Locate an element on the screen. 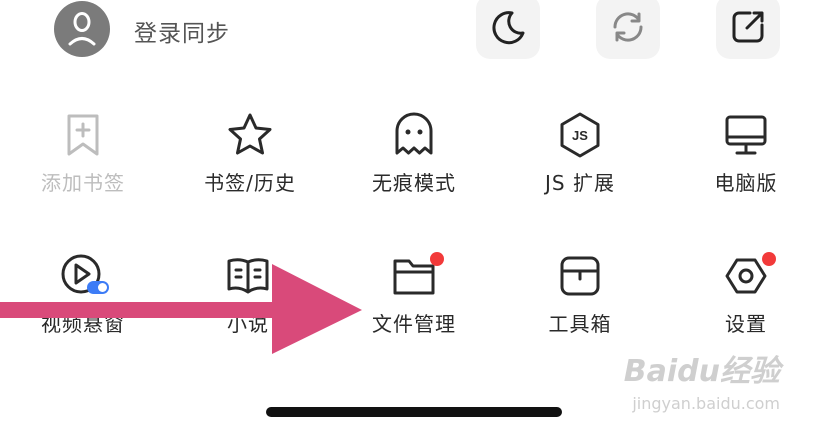  desktop-icon is located at coordinates (746, 135).